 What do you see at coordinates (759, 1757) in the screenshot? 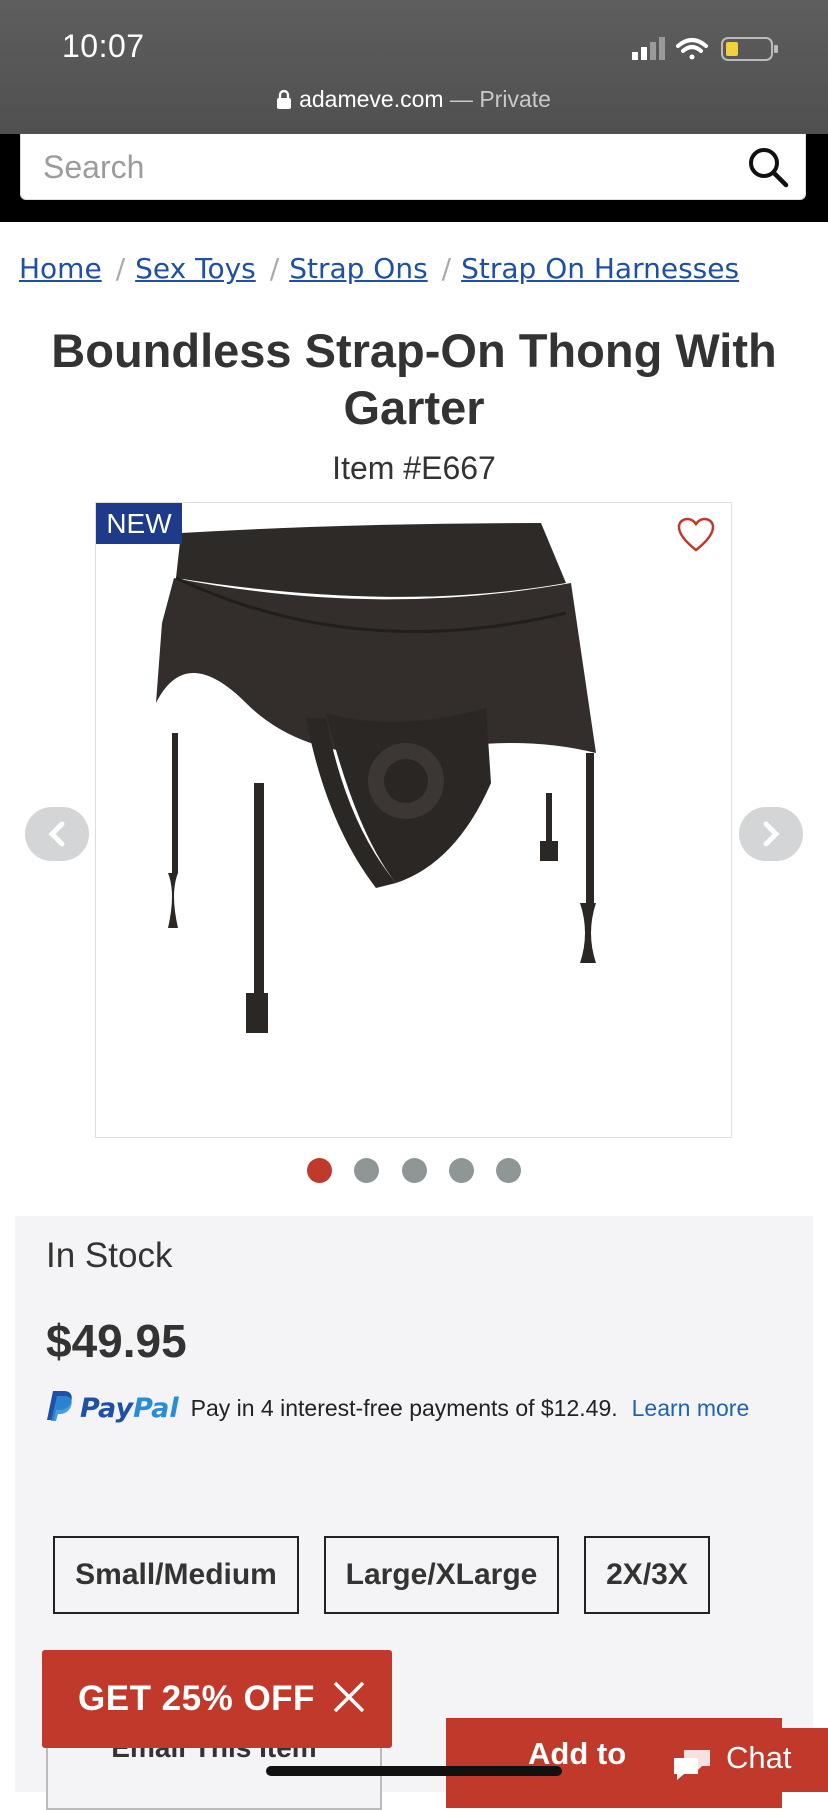
I see `chat-label: Chat` at bounding box center [759, 1757].